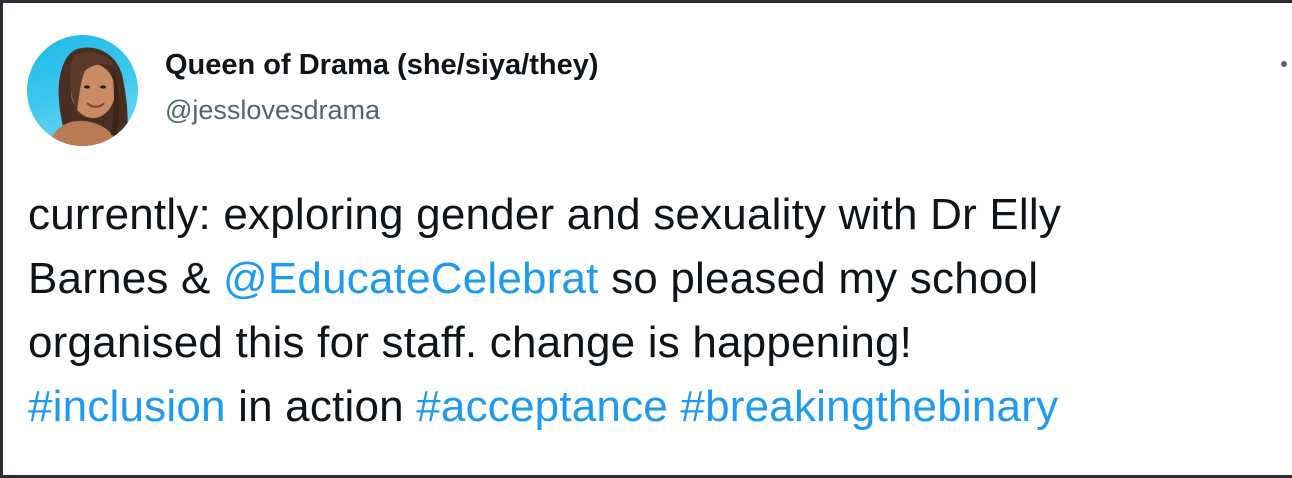  I want to click on tweet-text-segment, so click(674, 406).